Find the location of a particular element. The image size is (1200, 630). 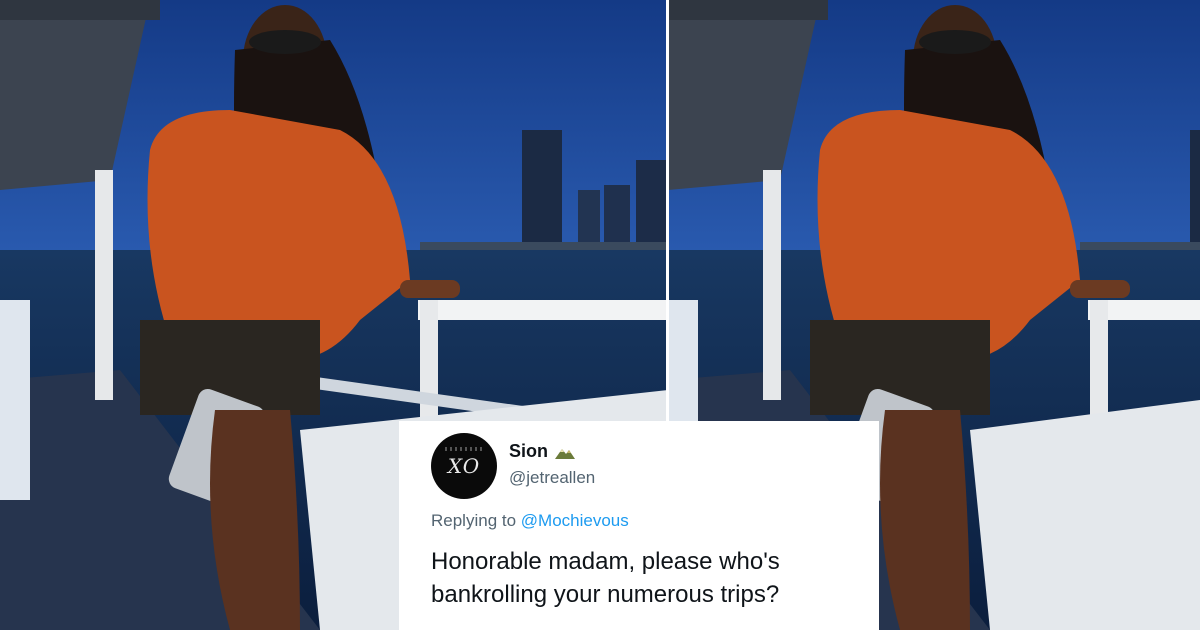

replying-label: Replying to is located at coordinates (474, 520).